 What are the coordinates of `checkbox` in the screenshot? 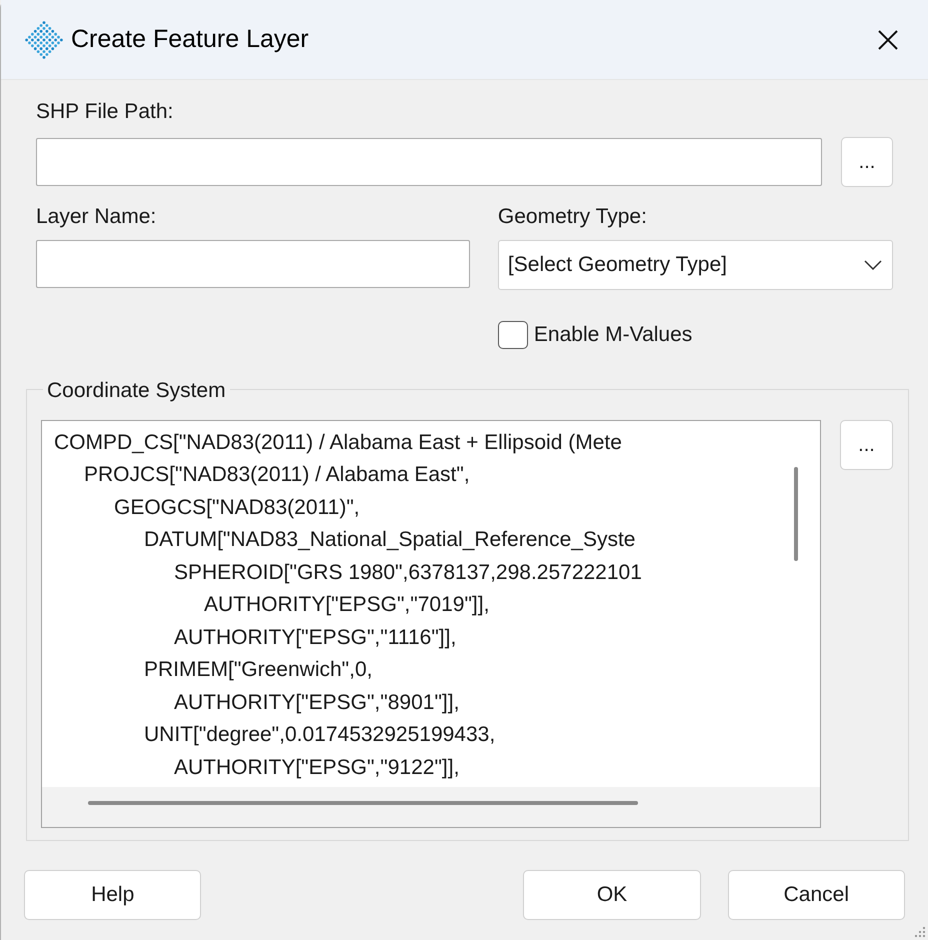 It's located at (513, 334).